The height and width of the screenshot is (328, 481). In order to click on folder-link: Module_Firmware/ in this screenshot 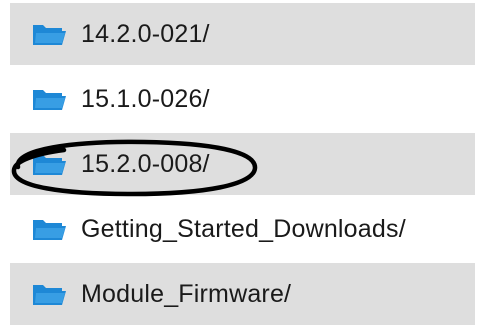, I will do `click(186, 294)`.